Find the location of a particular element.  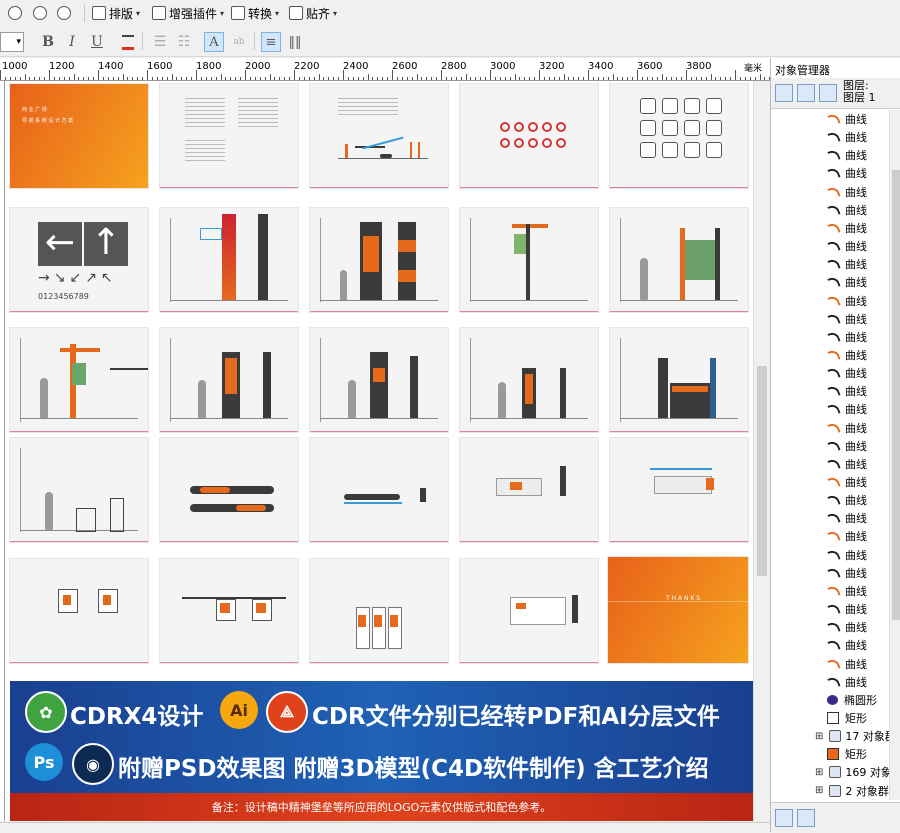

edit-layers-icon is located at coordinates (806, 93).